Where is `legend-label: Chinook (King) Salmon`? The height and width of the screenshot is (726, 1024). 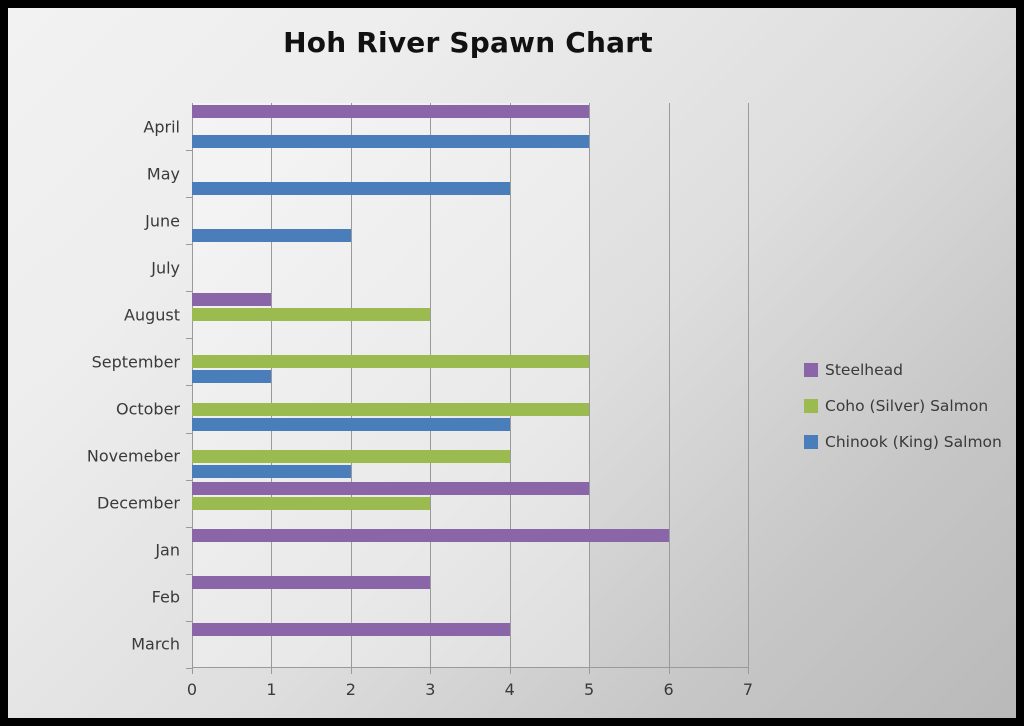 legend-label: Chinook (King) Salmon is located at coordinates (913, 442).